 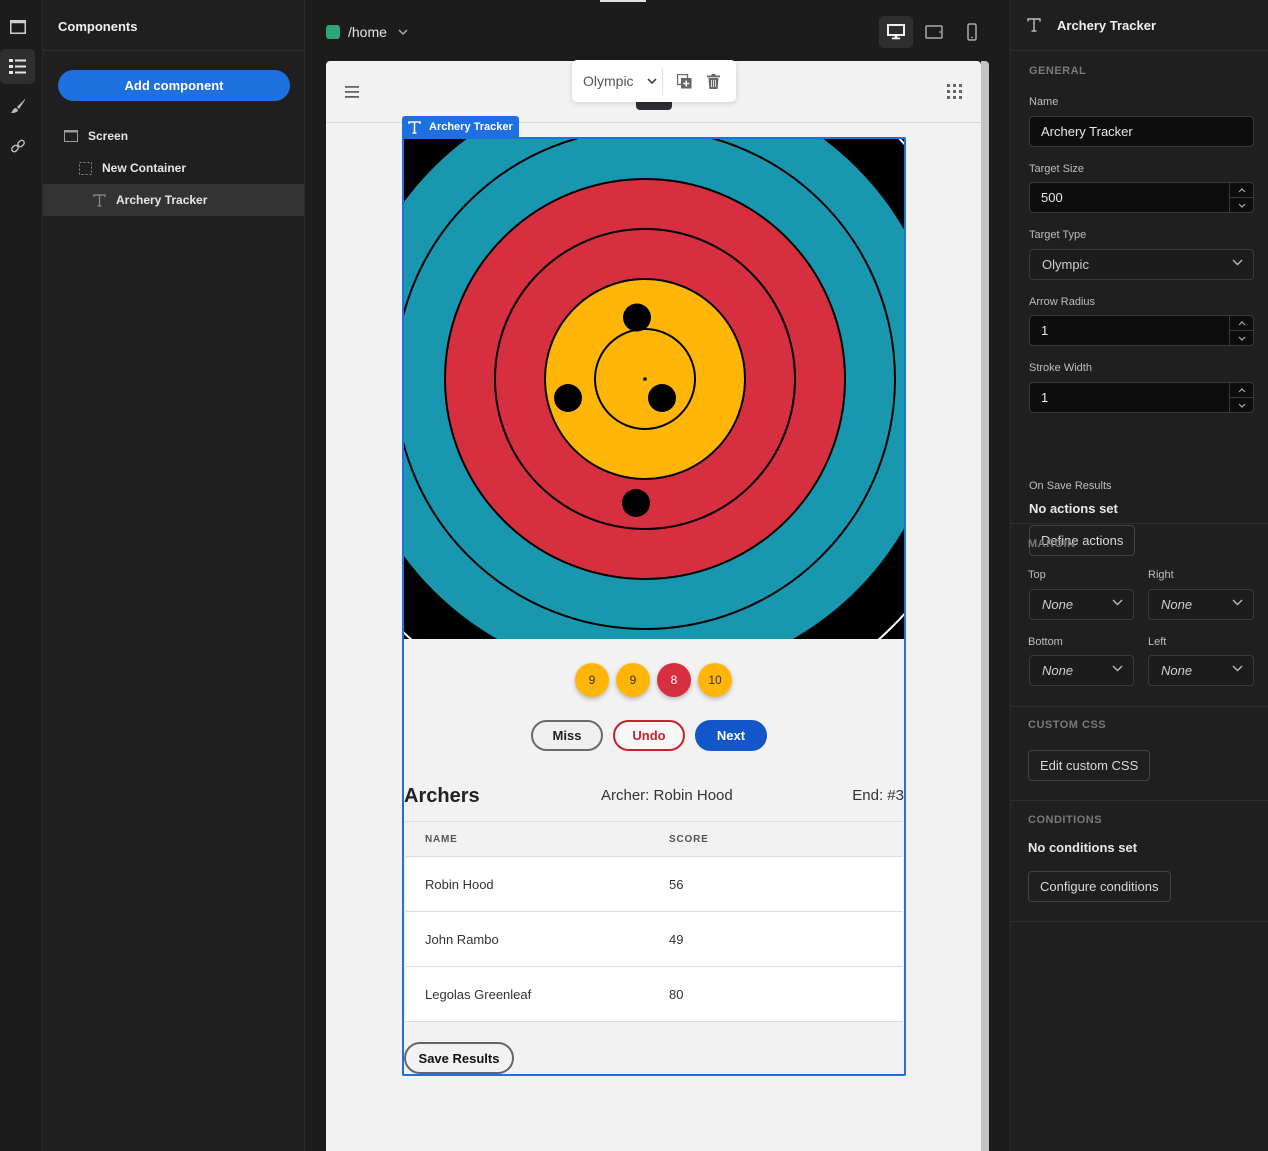 What do you see at coordinates (1089, 765) in the screenshot?
I see `edit-custom-css-button: Edit custom CSS` at bounding box center [1089, 765].